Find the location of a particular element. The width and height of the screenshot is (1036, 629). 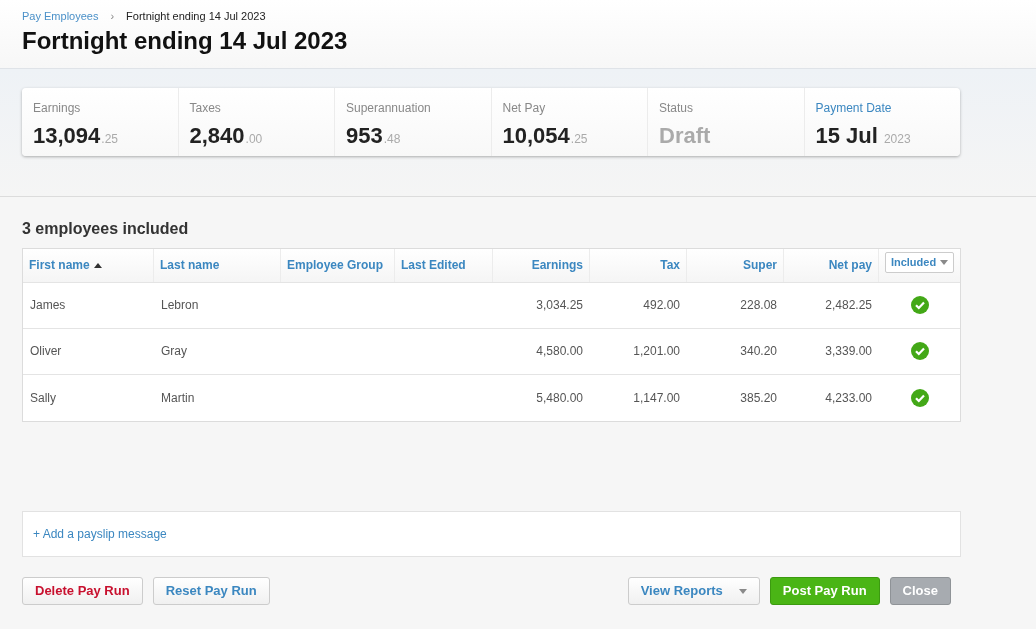

summary-label: Taxes is located at coordinates (205, 108).